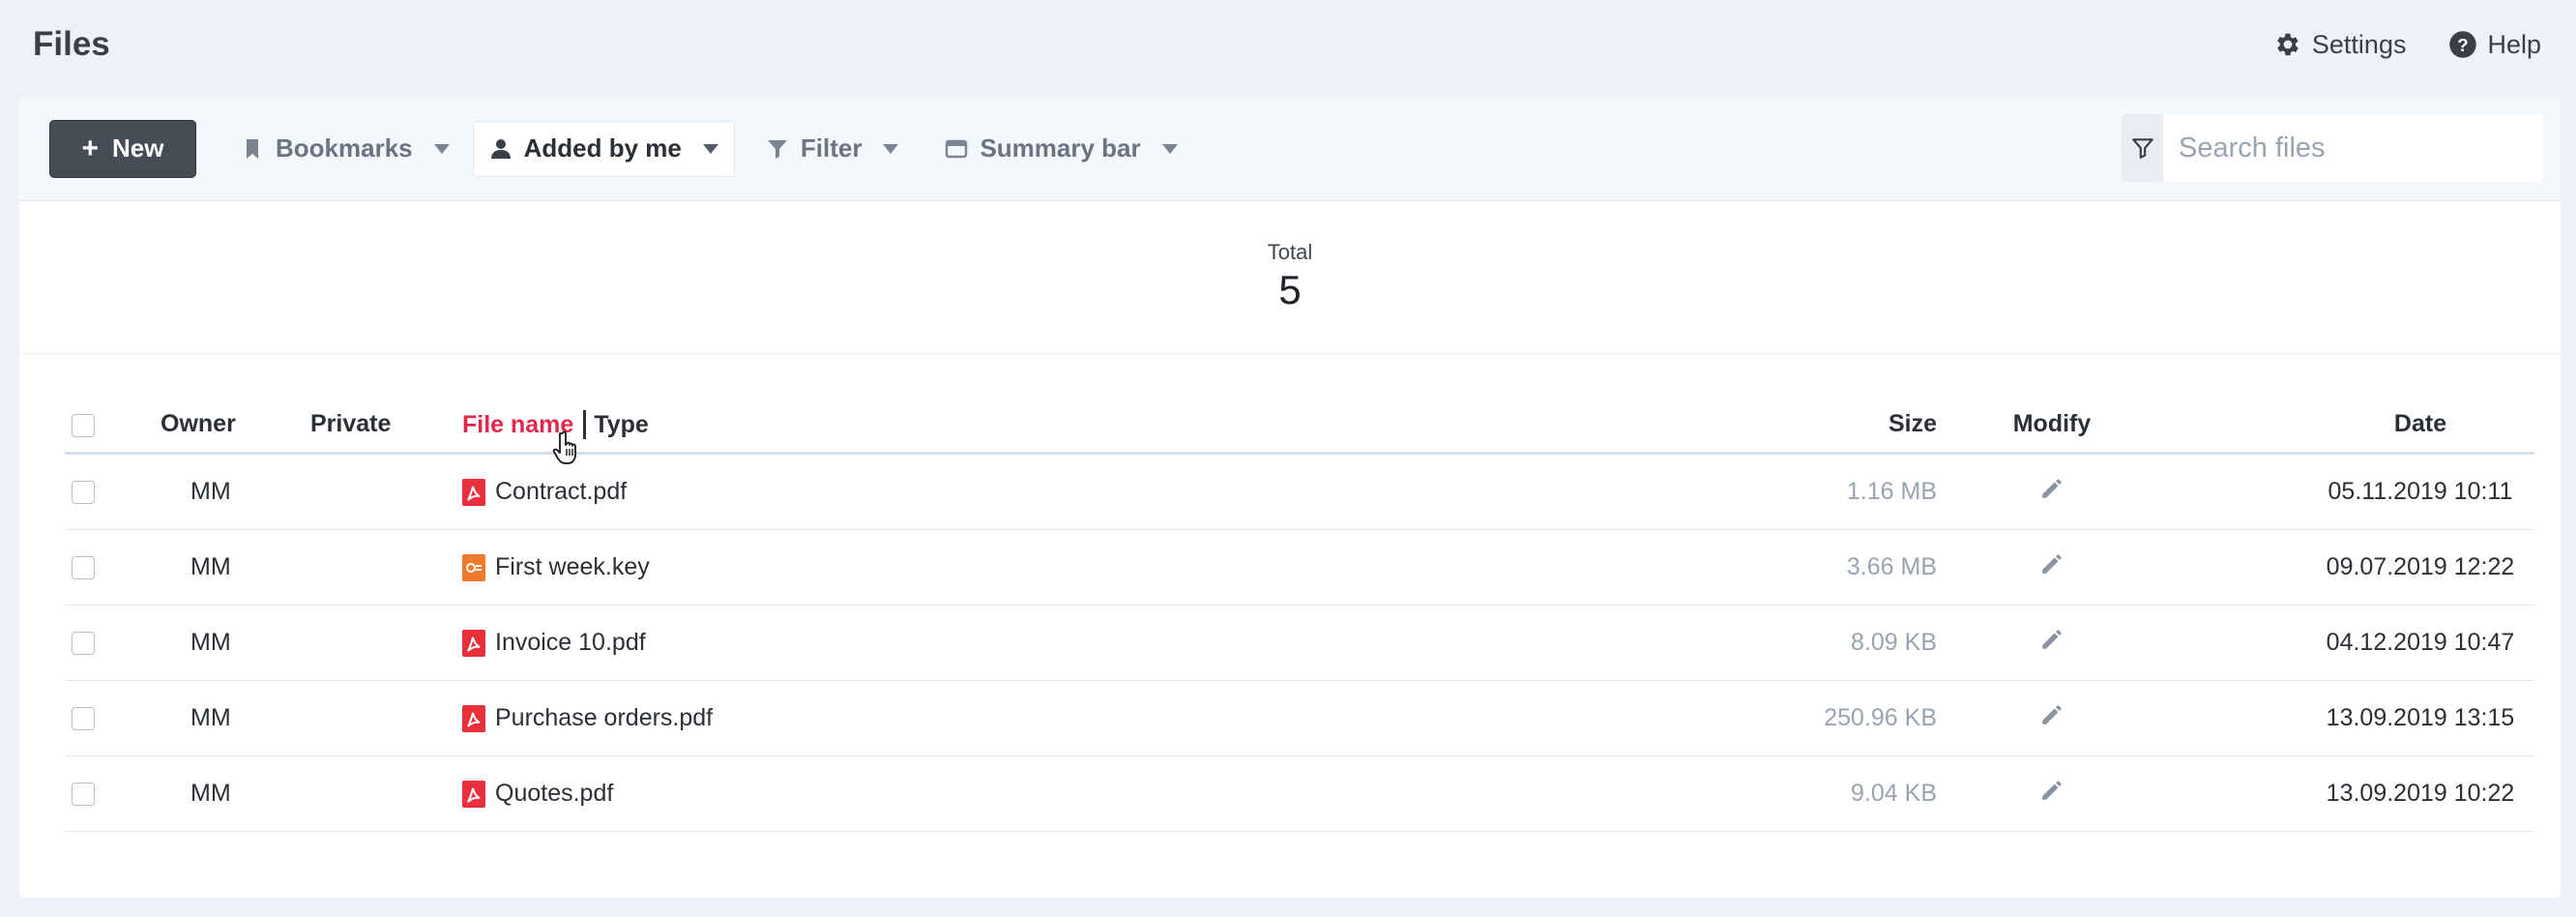  I want to click on table-row: MM Contract.pdf 1.16 MB 05.11.2019 10:11, so click(1299, 492).